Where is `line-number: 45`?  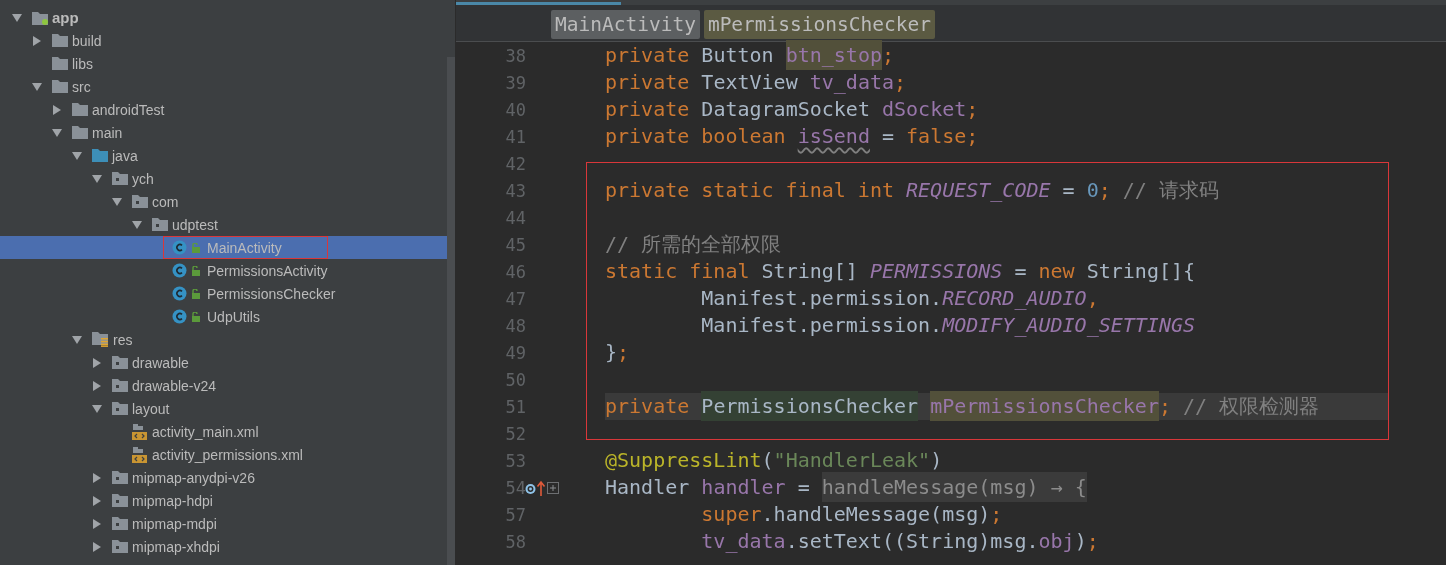 line-number: 45 is located at coordinates (515, 244).